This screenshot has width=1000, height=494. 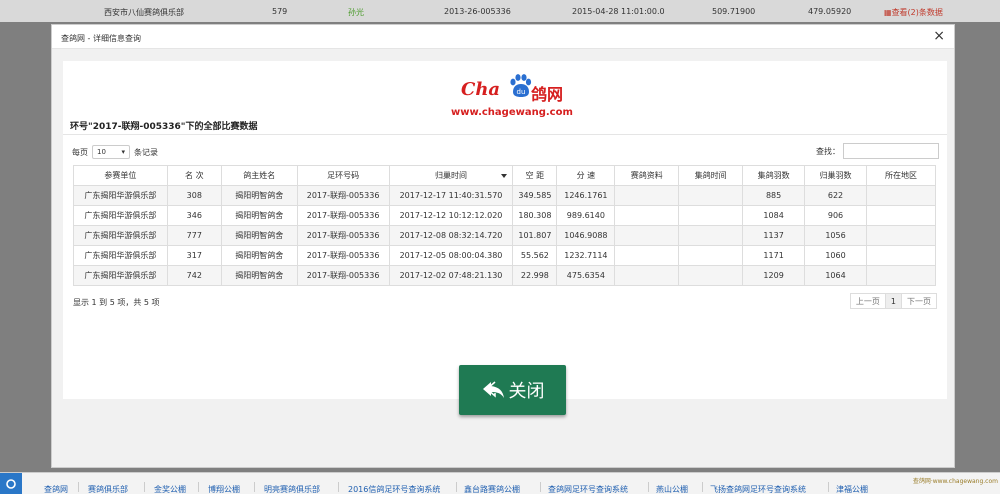 I want to click on bottom-link: 燕山公棚, so click(x=672, y=489).